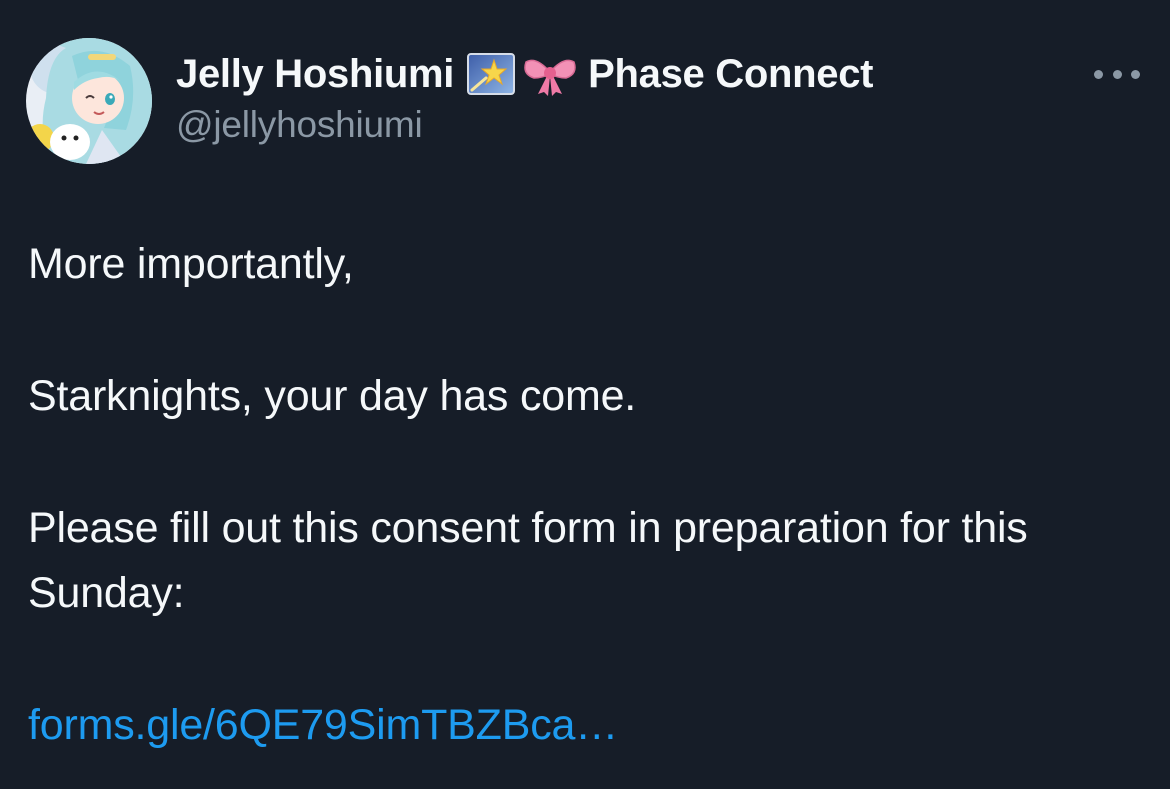  What do you see at coordinates (550, 74) in the screenshot?
I see `ribbon-bow-icon` at bounding box center [550, 74].